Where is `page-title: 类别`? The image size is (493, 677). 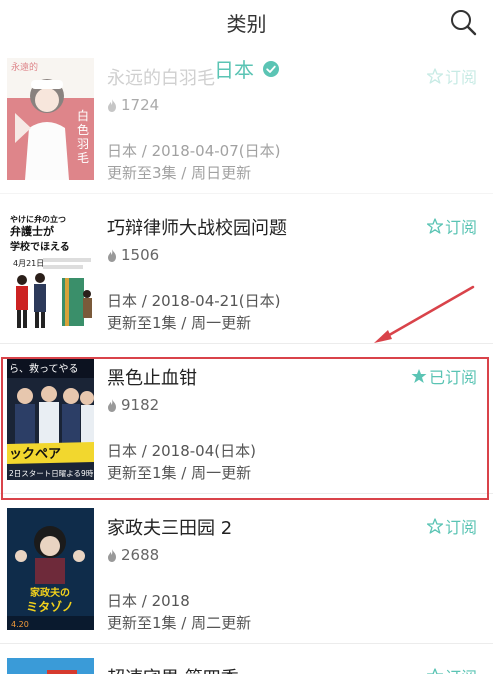 page-title: 类别 is located at coordinates (246, 24).